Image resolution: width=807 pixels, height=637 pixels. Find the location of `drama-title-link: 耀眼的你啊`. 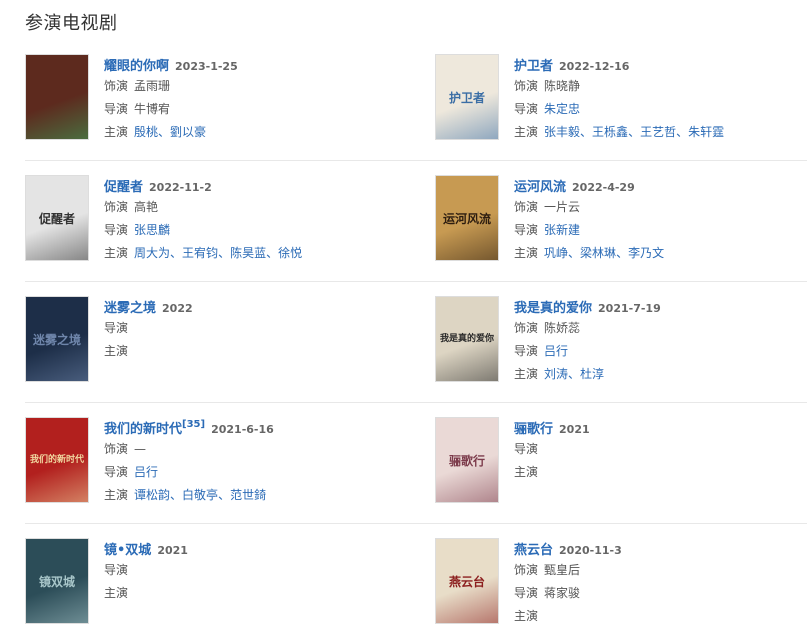

drama-title-link: 耀眼的你啊 is located at coordinates (136, 66).